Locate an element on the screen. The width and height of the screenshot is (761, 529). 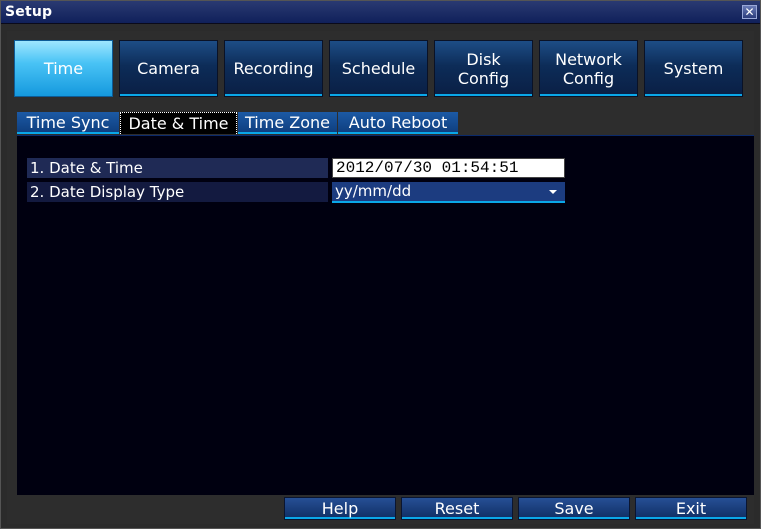
help-button-label: Help is located at coordinates (340, 508).